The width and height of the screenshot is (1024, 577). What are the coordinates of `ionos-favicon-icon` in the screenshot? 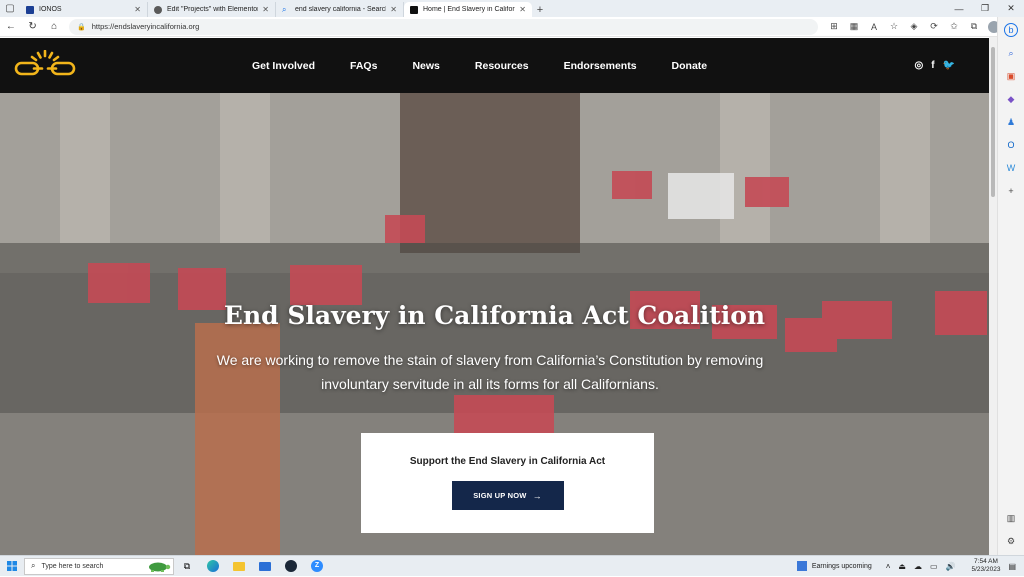 It's located at (30, 9).